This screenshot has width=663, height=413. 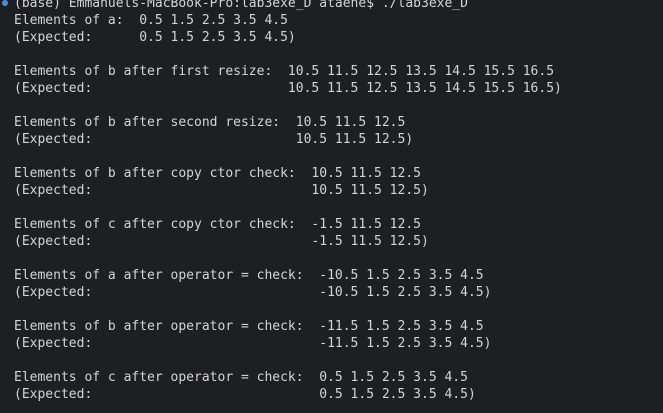 I want to click on output-line: (Expected: -11.5 1.5 2.5 3.5 4.5), so click(x=253, y=343).